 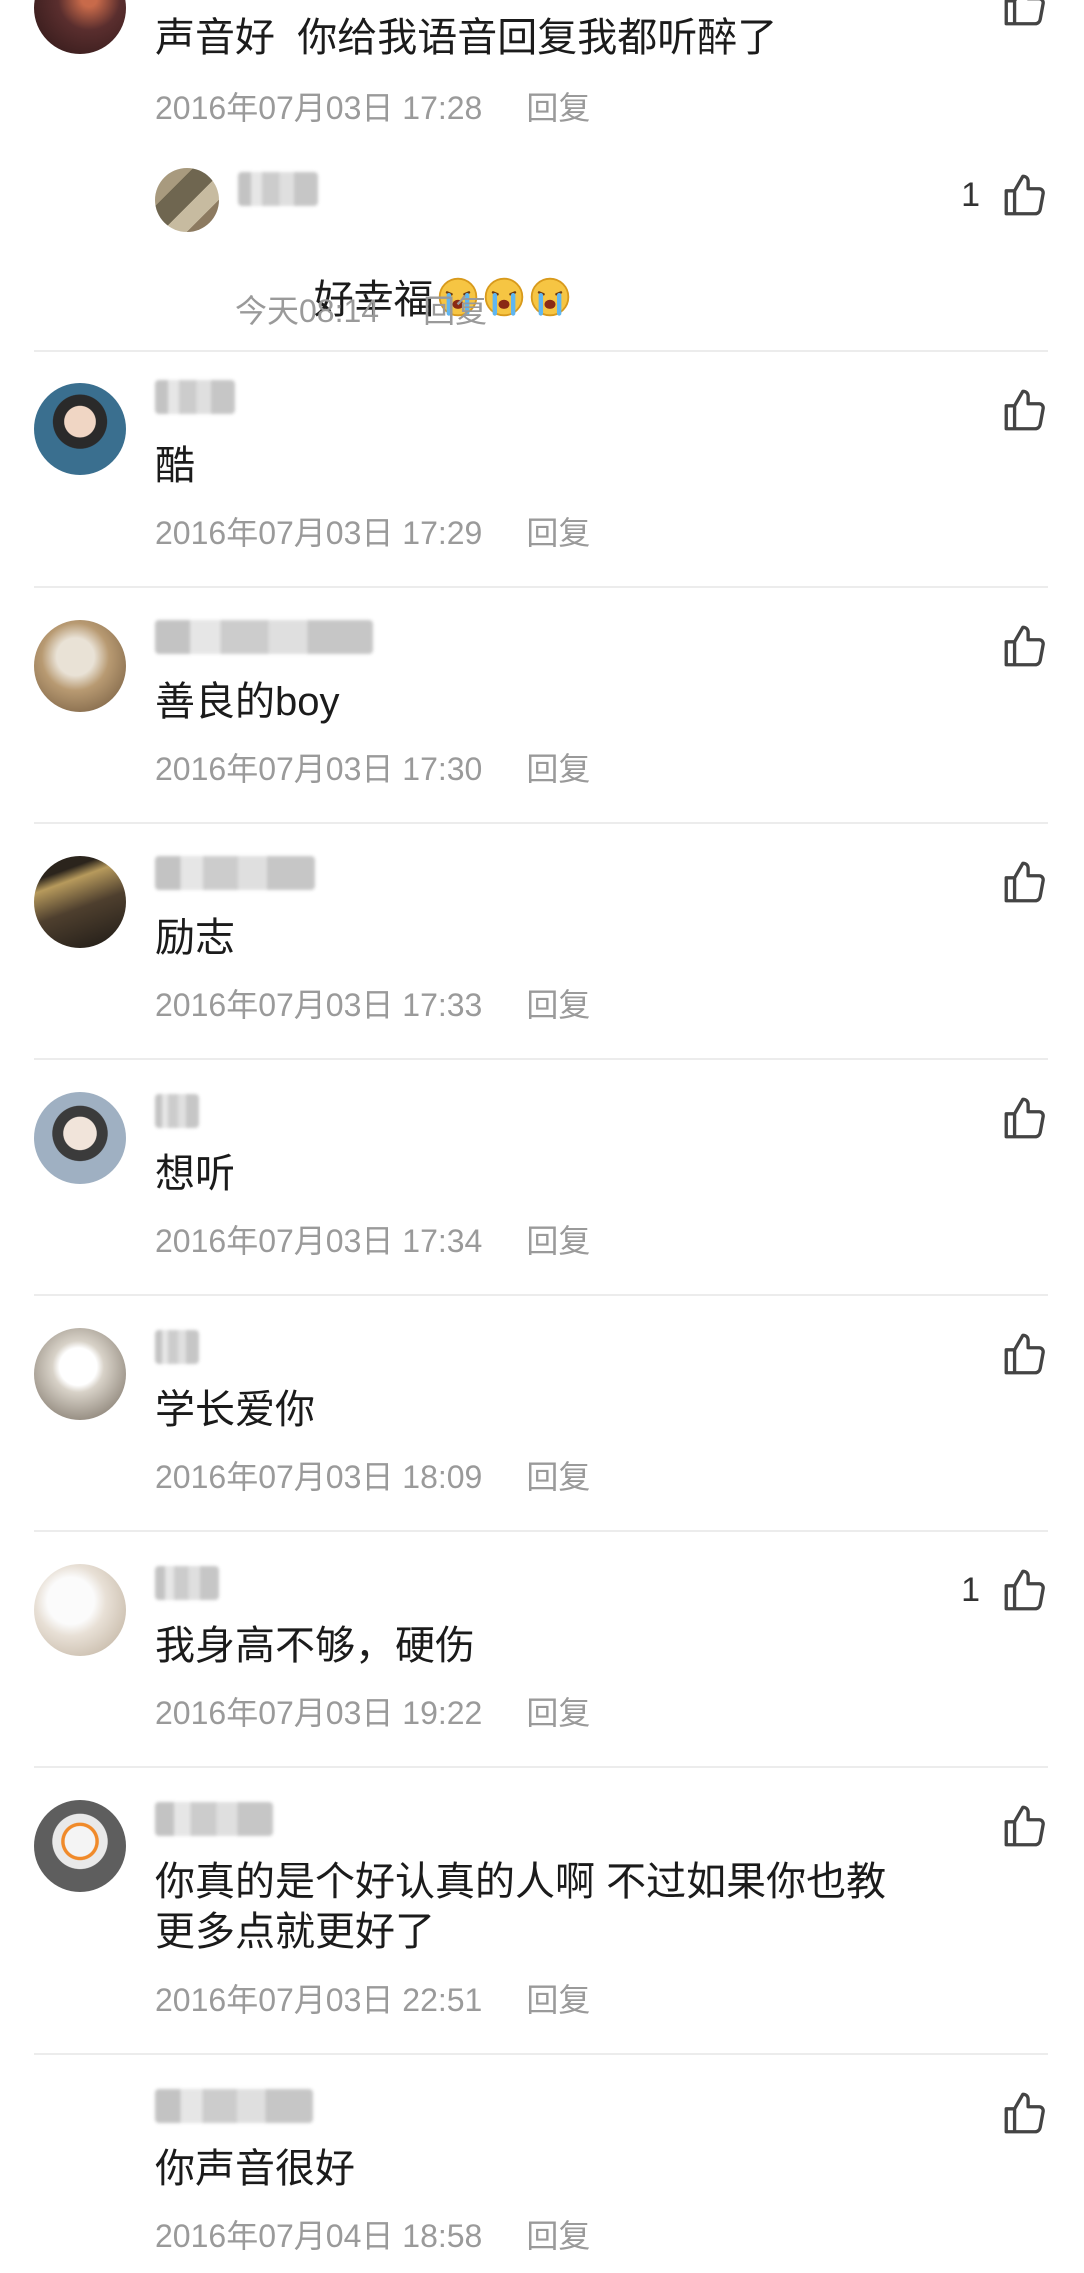 What do you see at coordinates (195, 938) in the screenshot?
I see `comment-text: 励志` at bounding box center [195, 938].